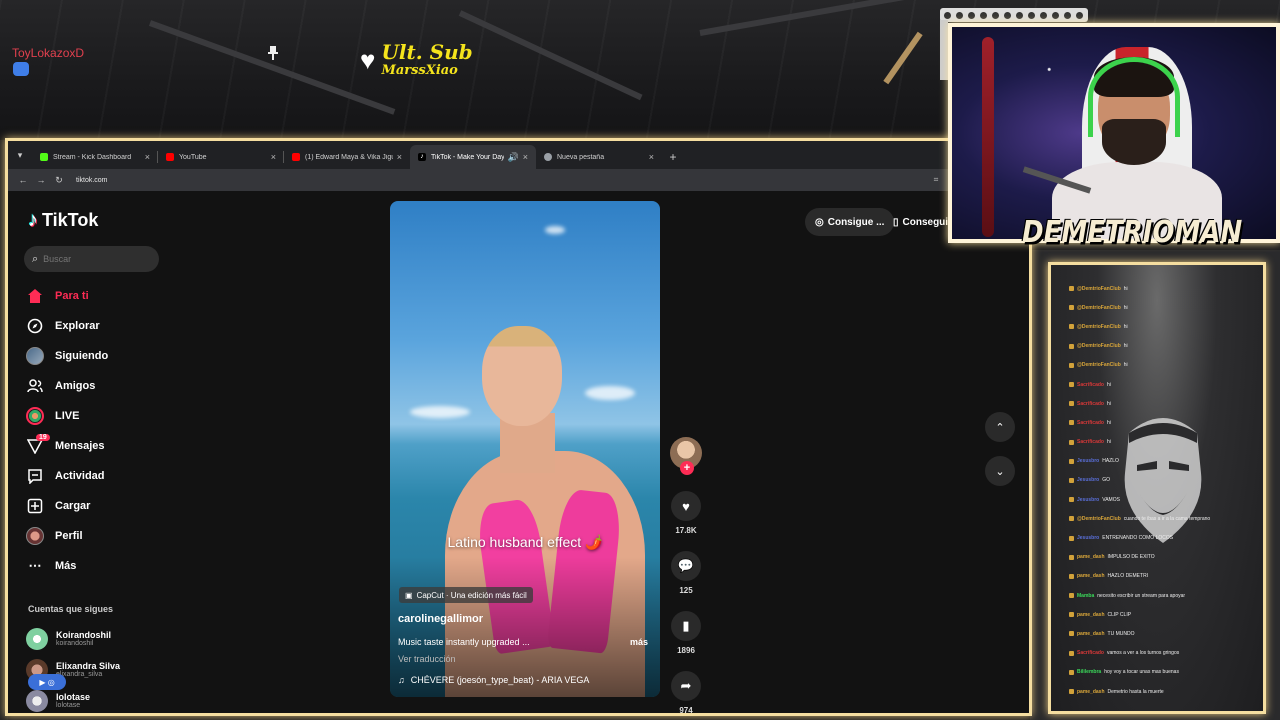 Image resolution: width=1280 pixels, height=720 pixels. I want to click on like-button: ♥, so click(686, 506).